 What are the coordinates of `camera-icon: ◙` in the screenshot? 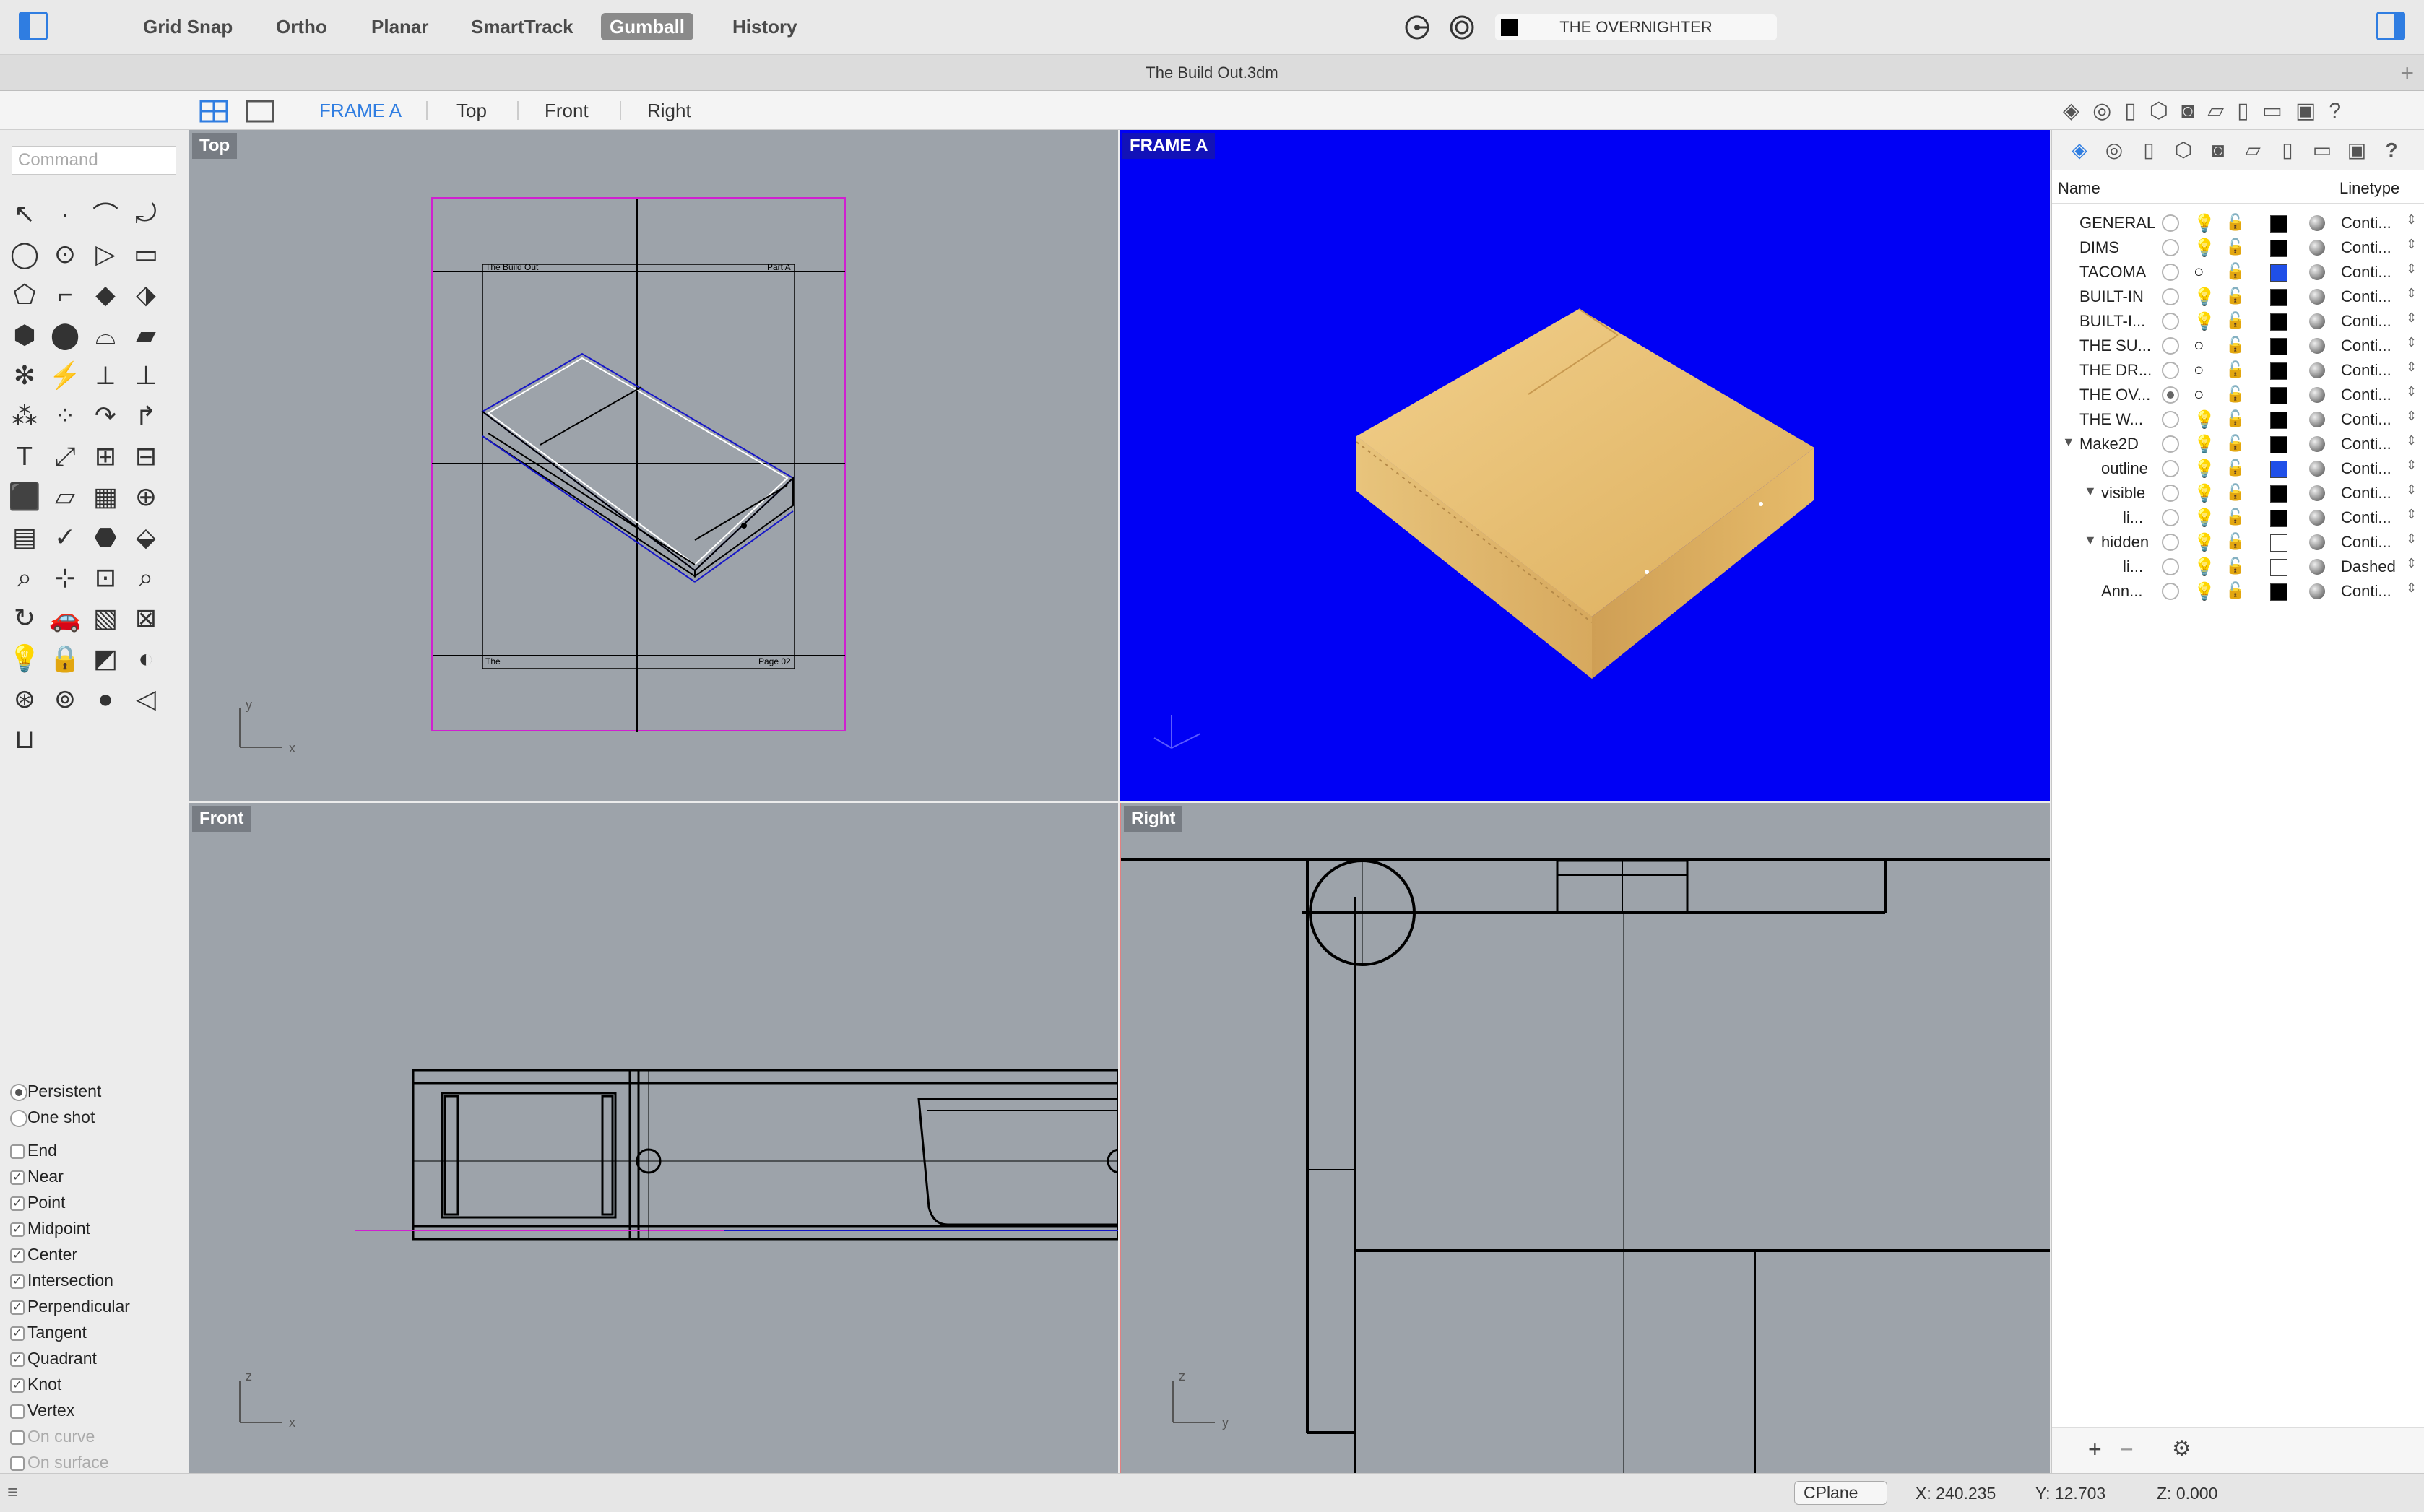 It's located at (2218, 150).